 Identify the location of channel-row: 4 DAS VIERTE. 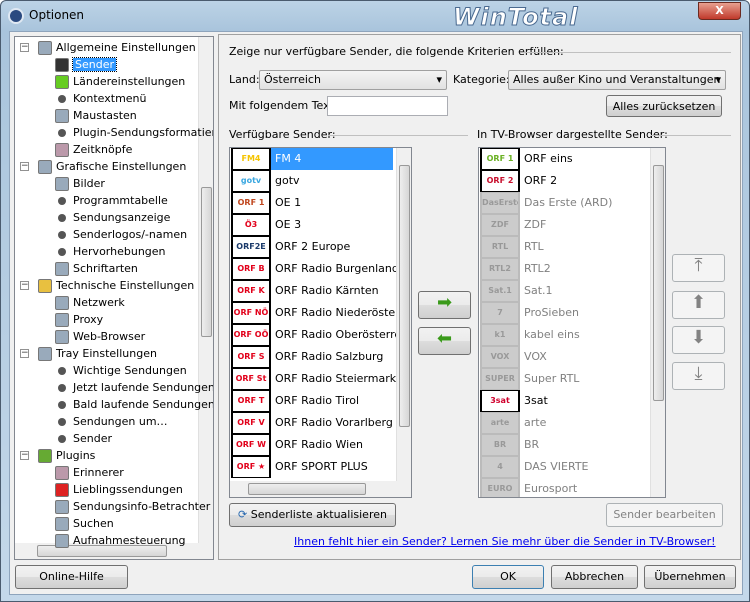
(565, 467).